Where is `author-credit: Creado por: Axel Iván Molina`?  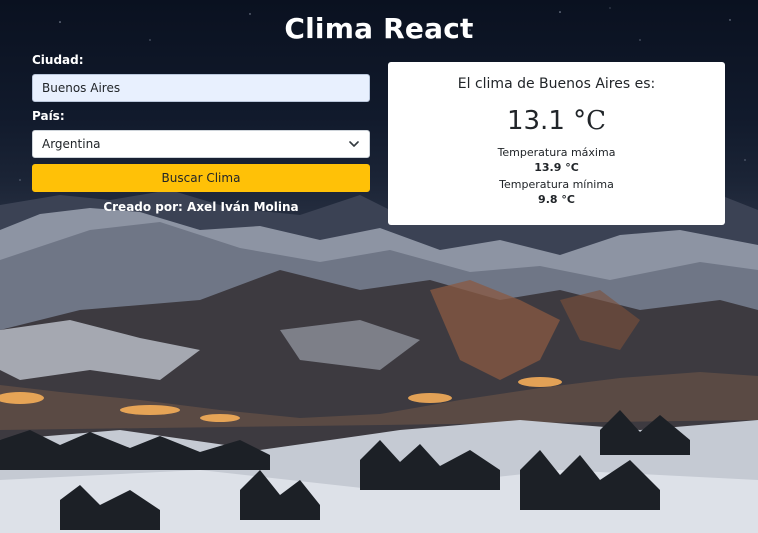 author-credit: Creado por: Axel Iván Molina is located at coordinates (201, 207).